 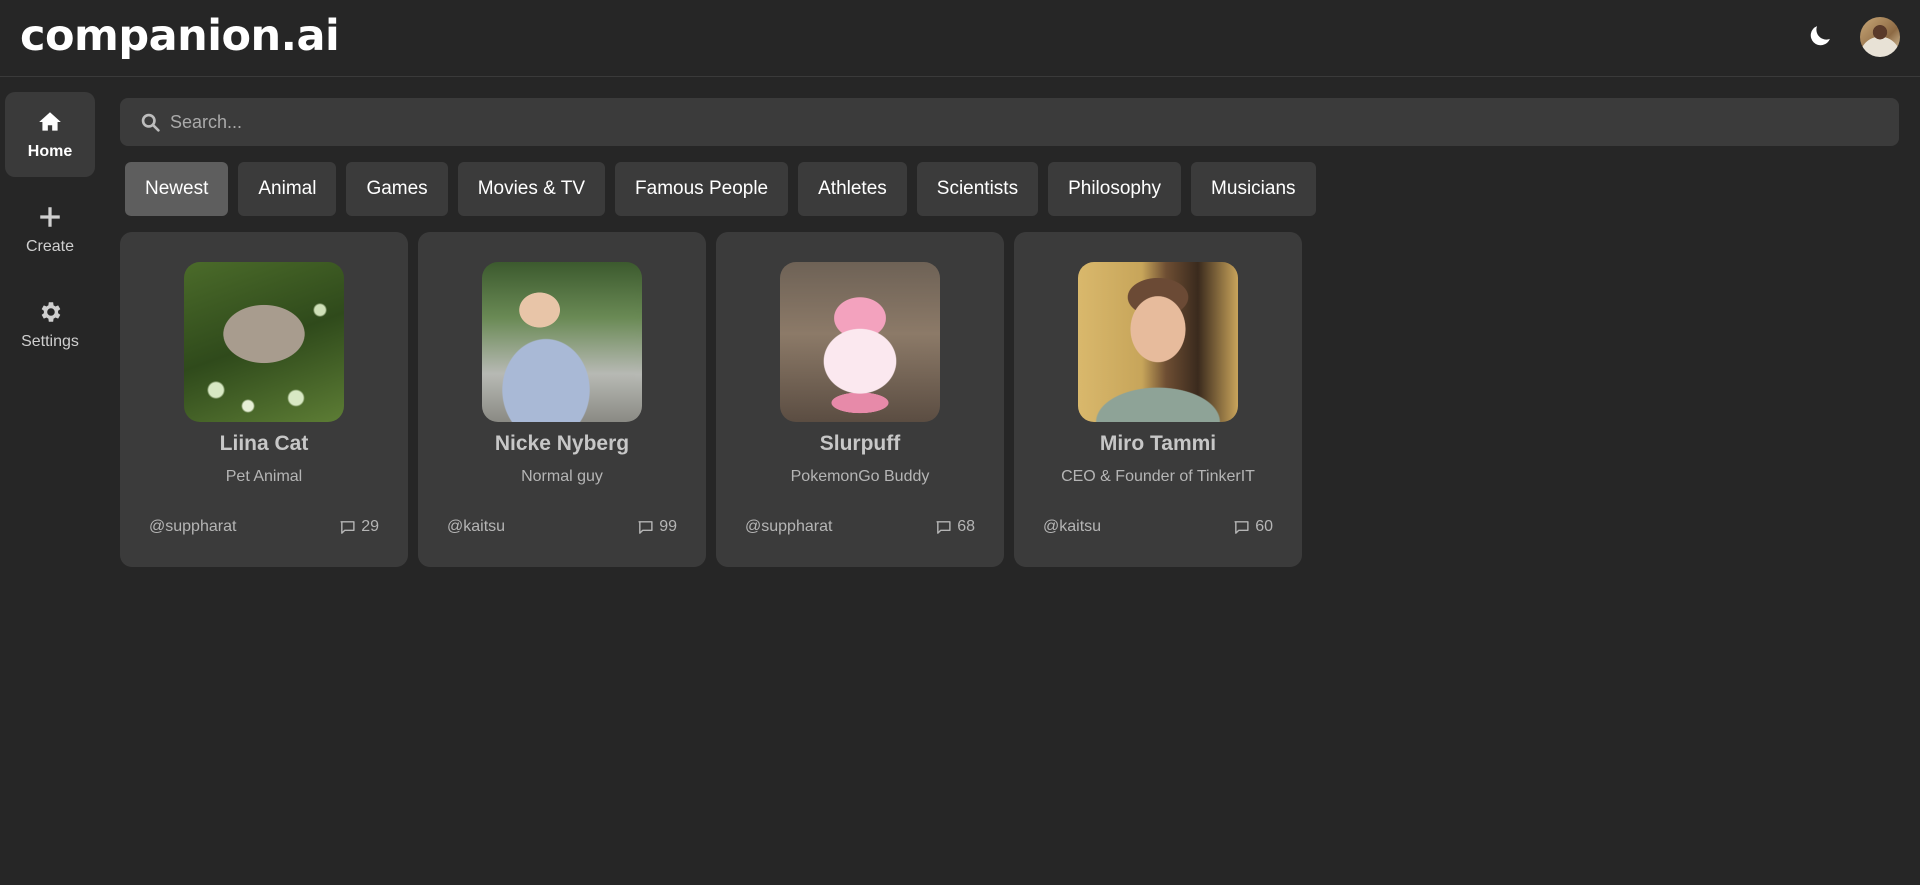 I want to click on message-count: 99, so click(x=657, y=527).